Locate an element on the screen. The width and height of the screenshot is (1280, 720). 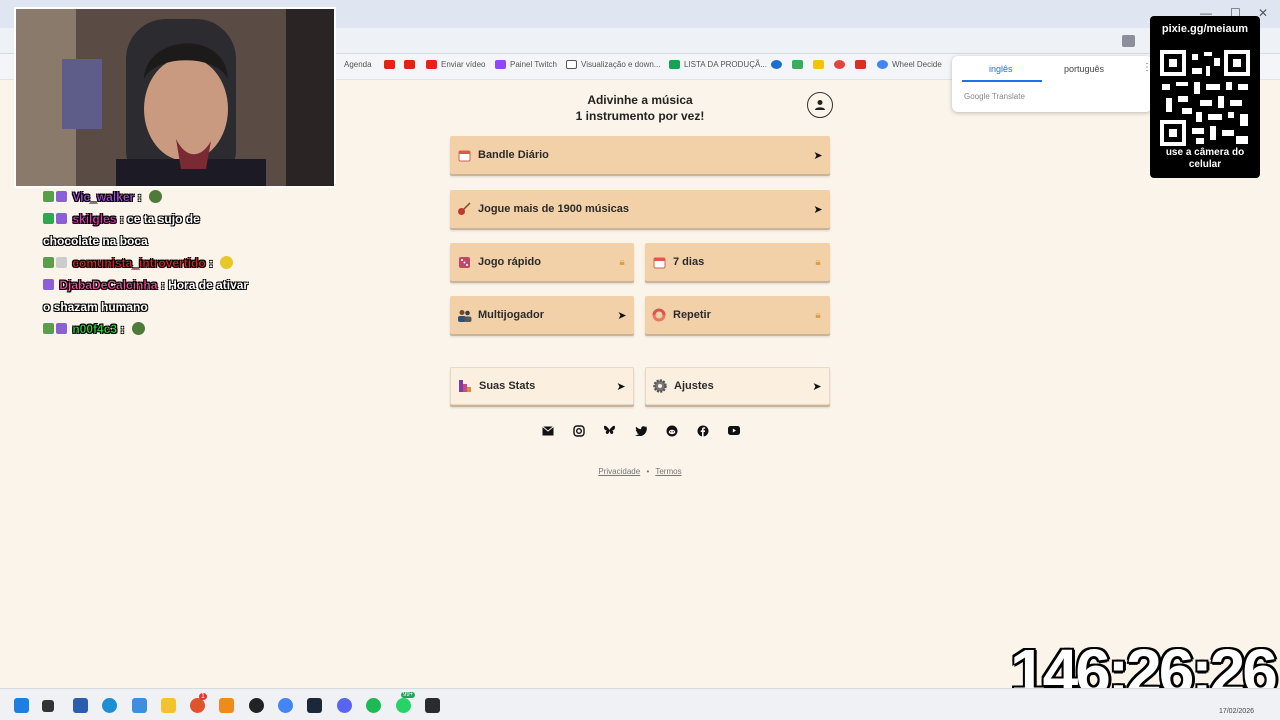
chat-username: Vic_walker is located at coordinates (103, 197).